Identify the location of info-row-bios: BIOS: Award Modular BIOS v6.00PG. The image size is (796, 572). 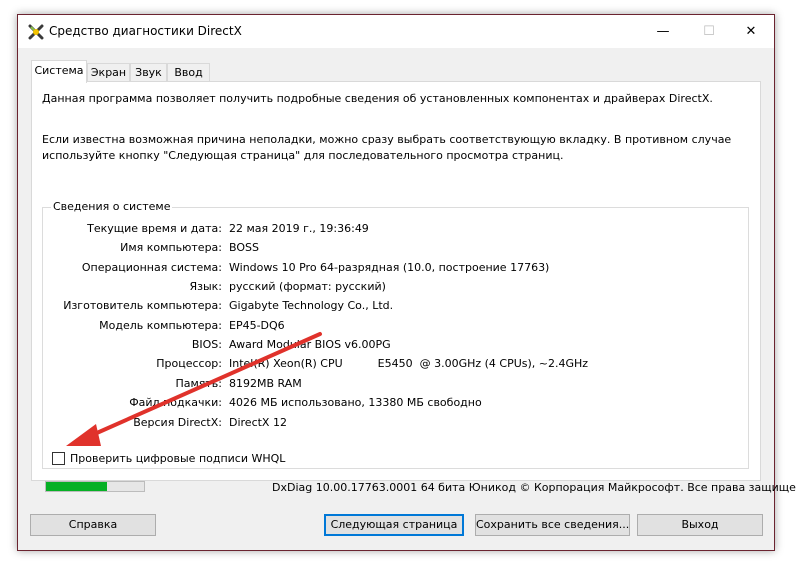
(393, 344).